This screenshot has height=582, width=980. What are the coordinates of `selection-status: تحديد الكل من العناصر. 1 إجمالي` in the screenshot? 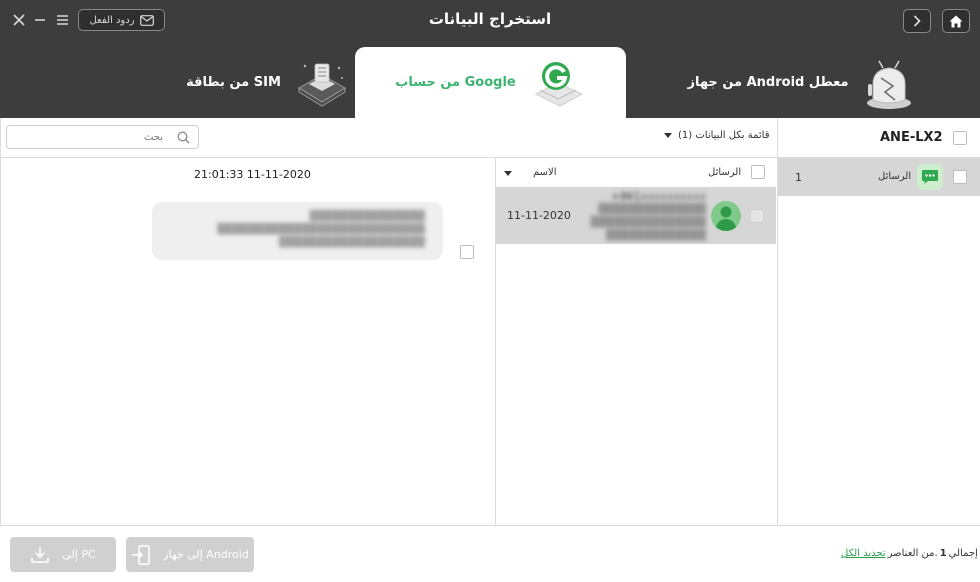 It's located at (909, 553).